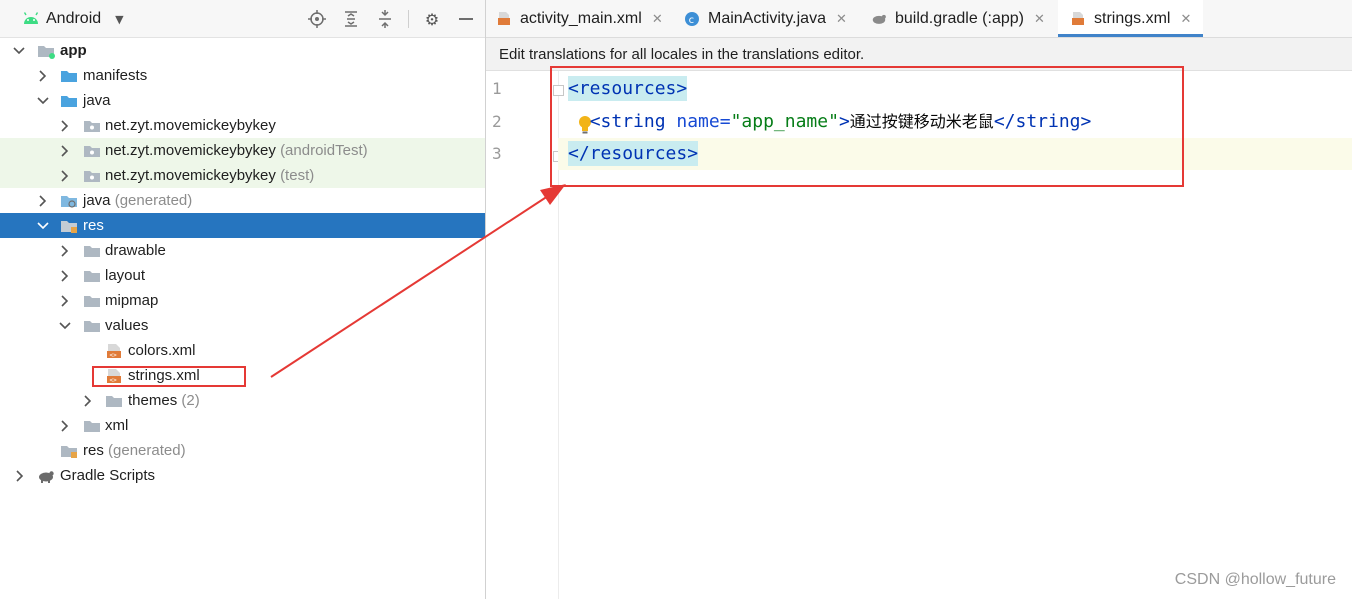 The width and height of the screenshot is (1352, 599). Describe the element at coordinates (242, 450) in the screenshot. I see `tree-item-res-generated: res (generated)` at that location.